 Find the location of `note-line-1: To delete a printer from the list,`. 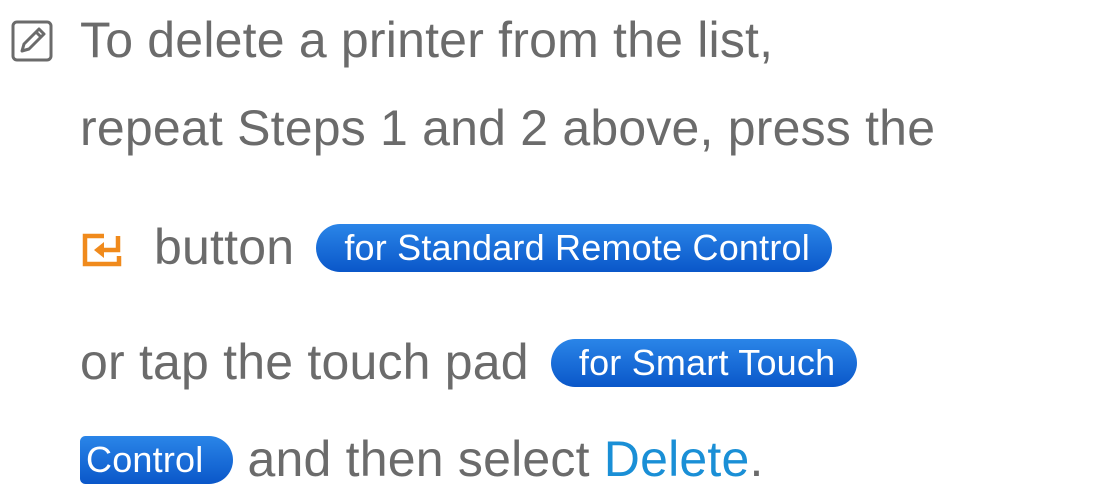

note-line-1: To delete a printer from the list, is located at coordinates (426, 40).